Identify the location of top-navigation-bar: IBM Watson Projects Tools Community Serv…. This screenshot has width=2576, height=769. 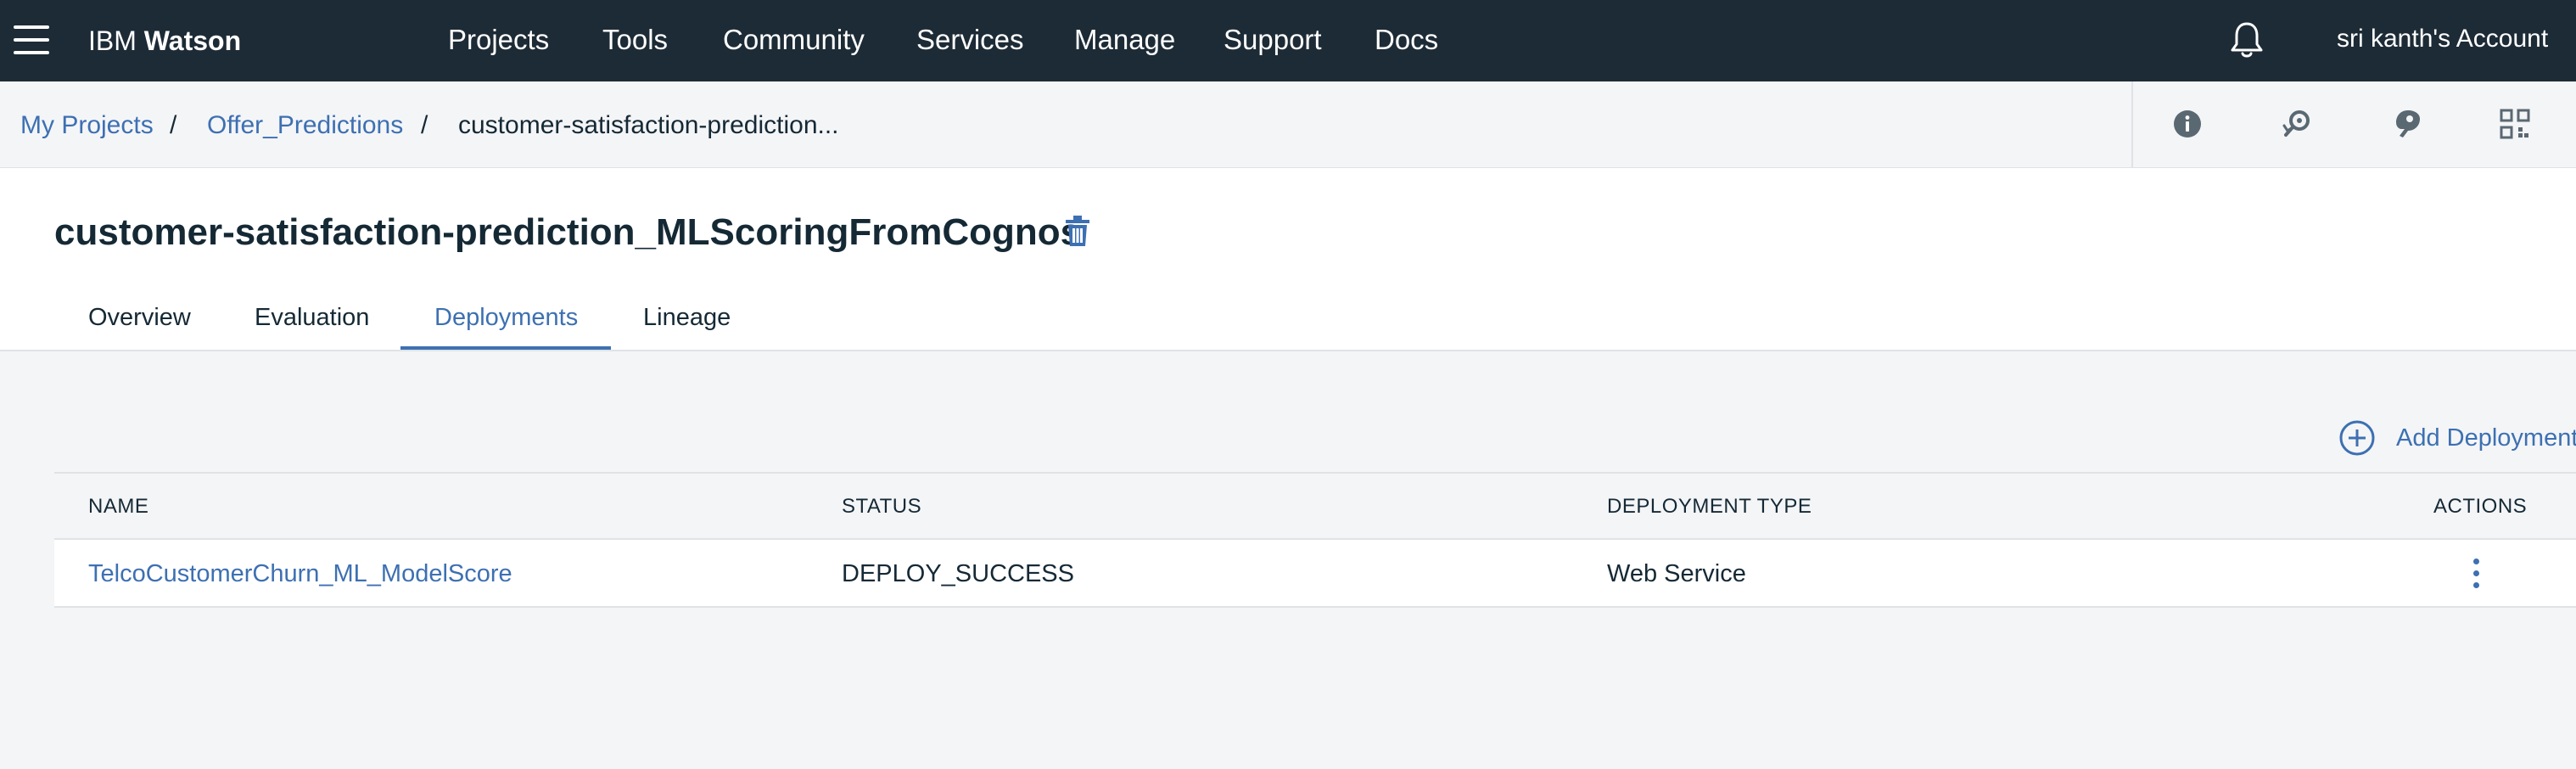
(1288, 40).